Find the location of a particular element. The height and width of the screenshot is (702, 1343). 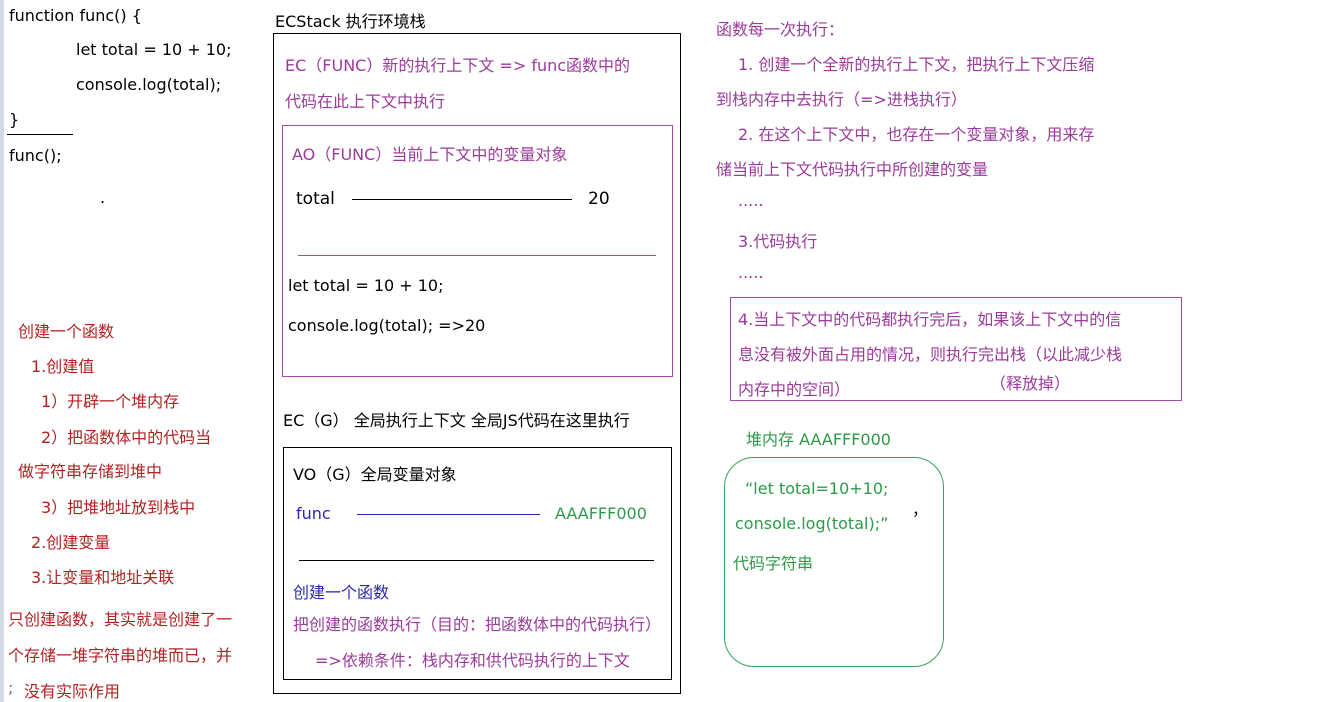

code-line: let total = 10 + 10; is located at coordinates (154, 49).